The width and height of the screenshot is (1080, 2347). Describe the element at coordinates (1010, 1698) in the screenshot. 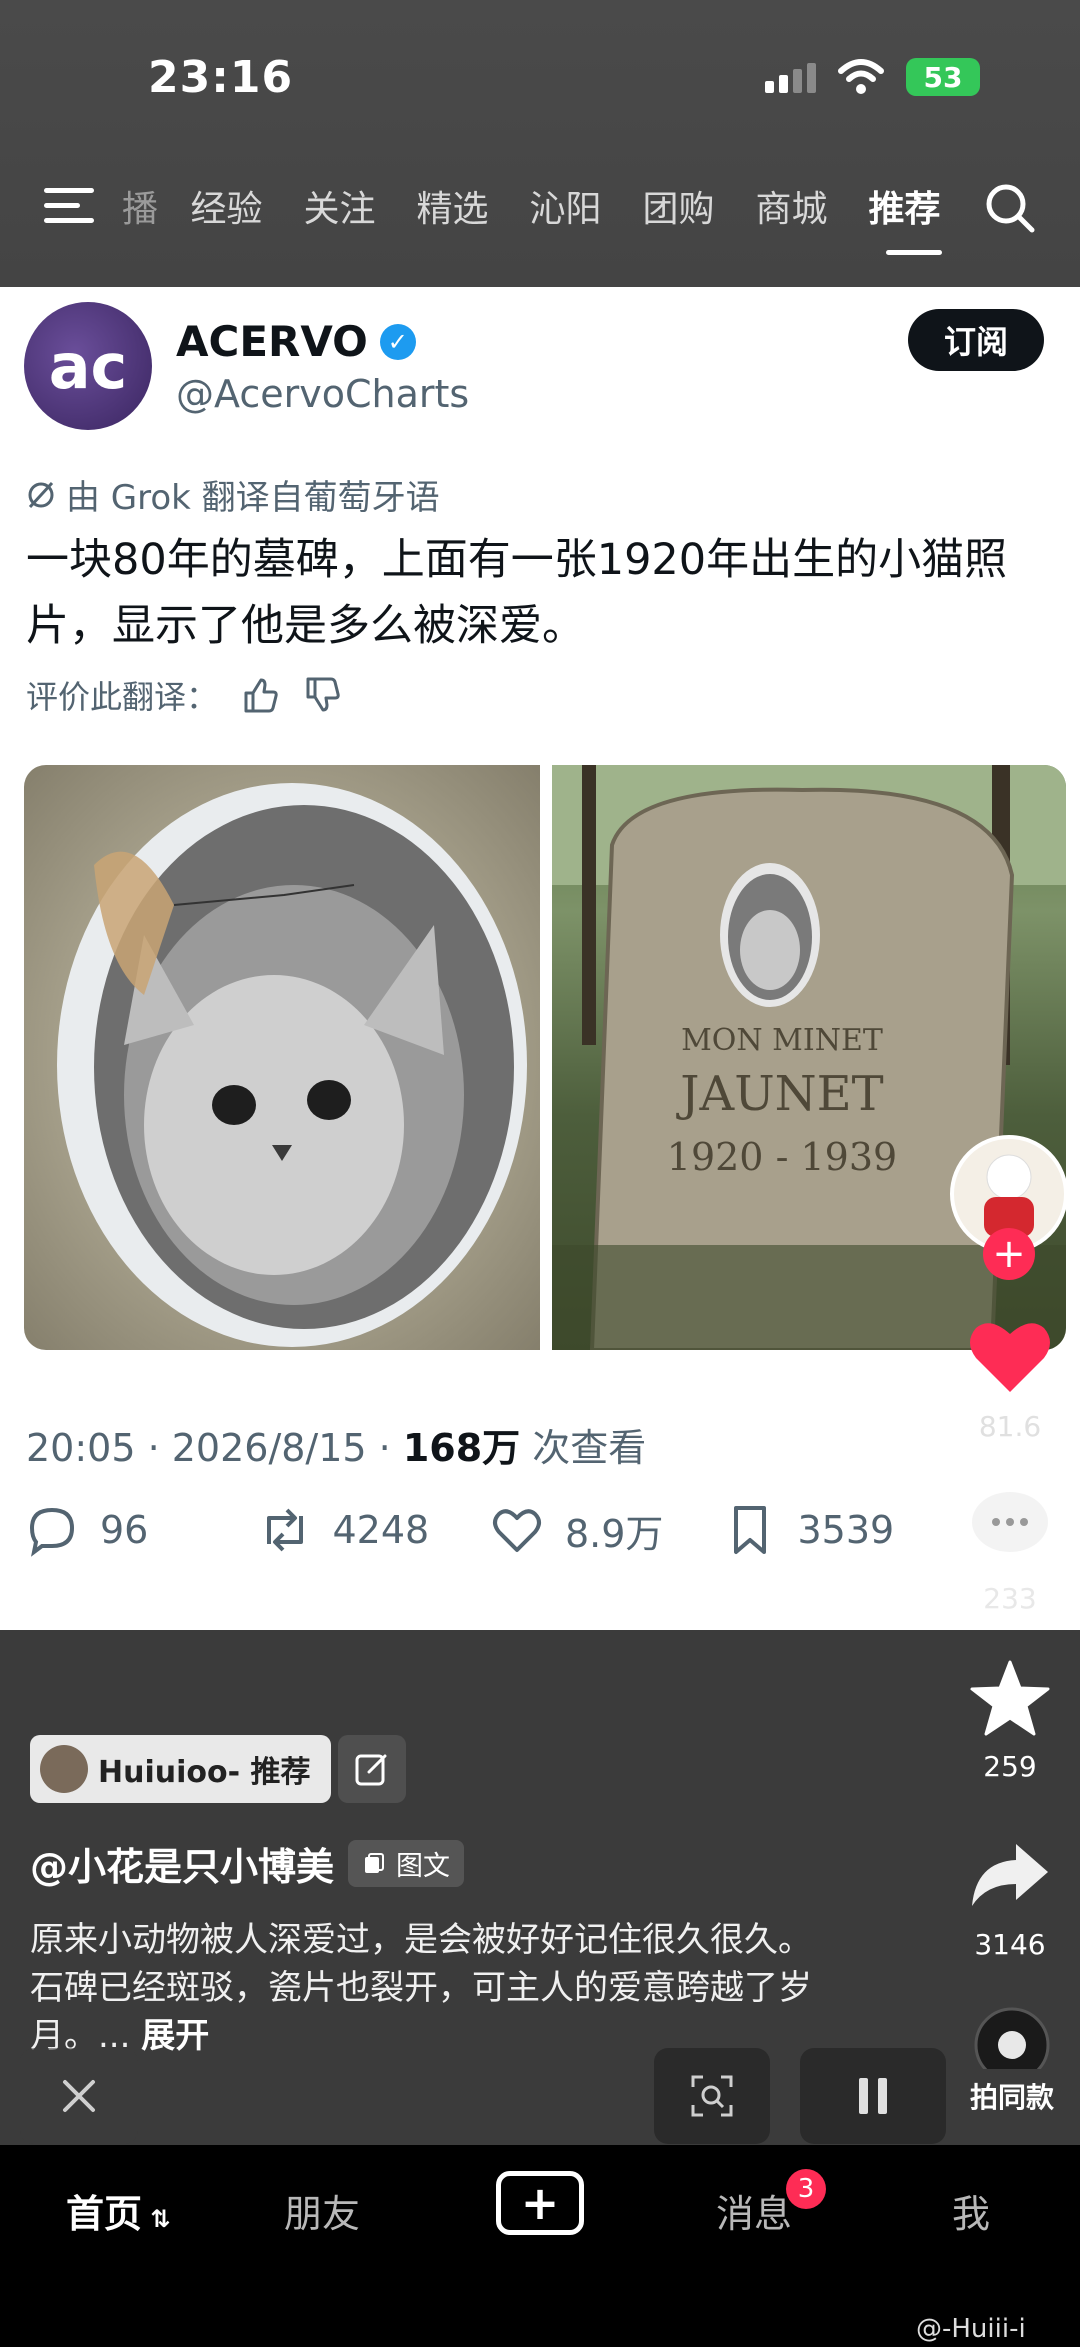

I see `favorite-star-icon` at that location.